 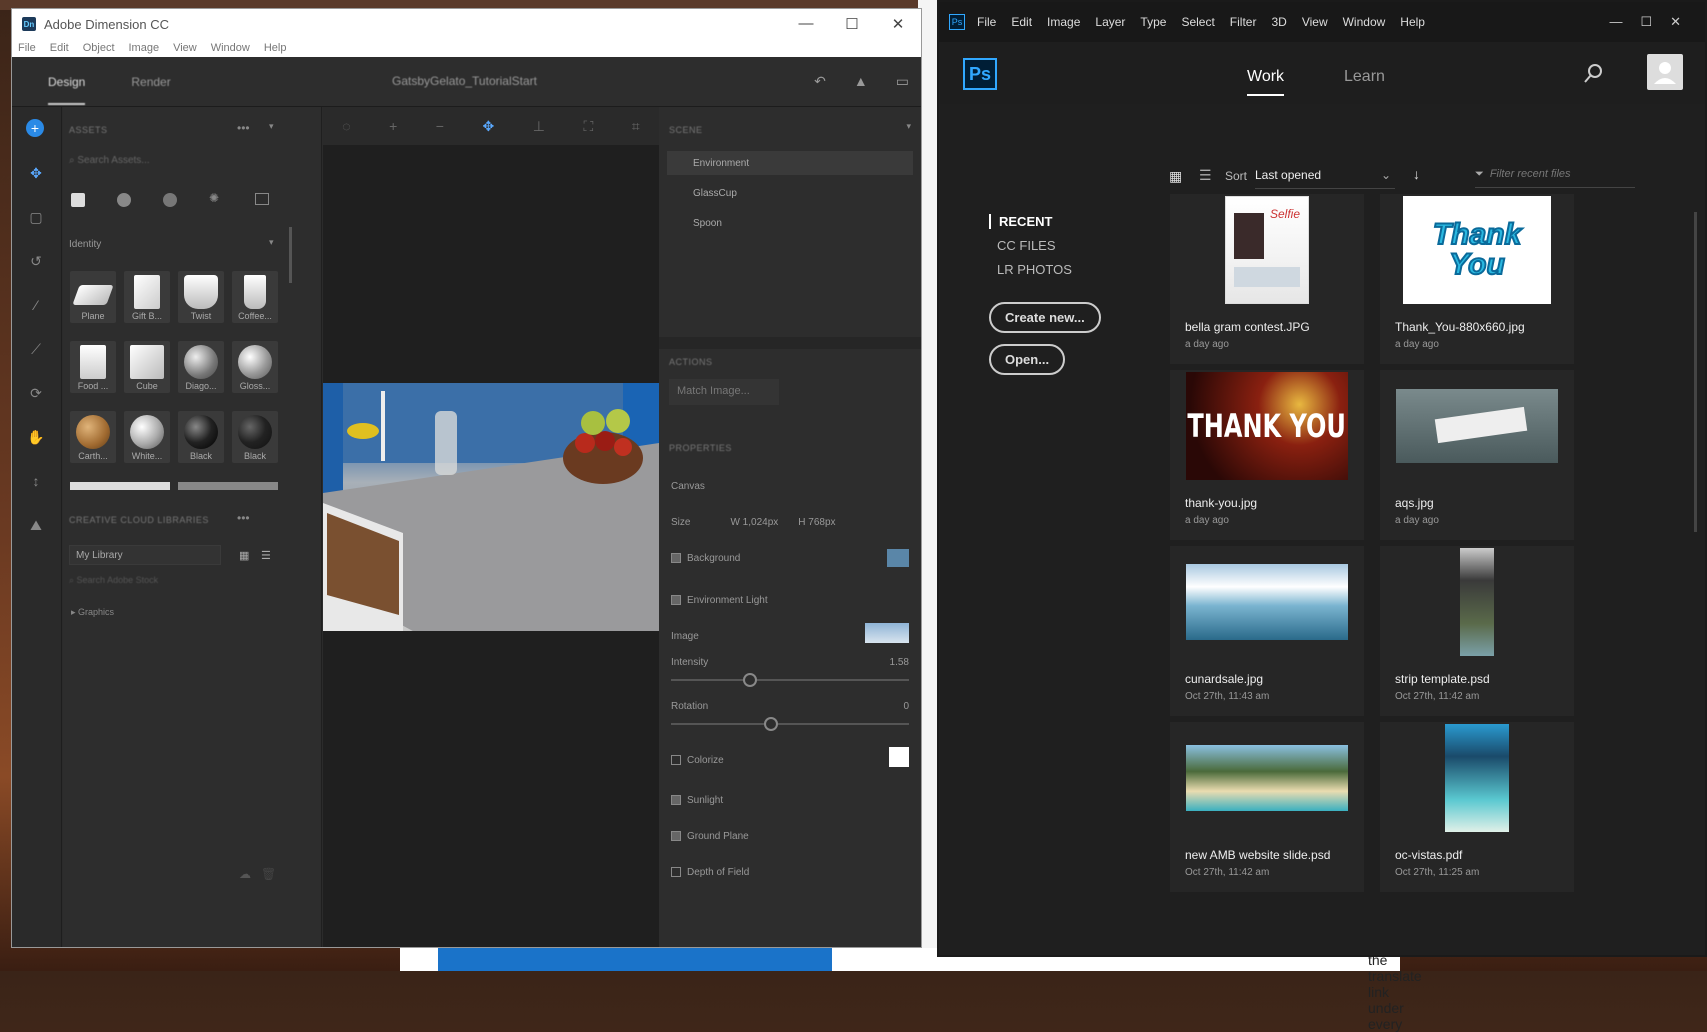 I want to click on menu-edit: Edit, so click(x=59, y=48).